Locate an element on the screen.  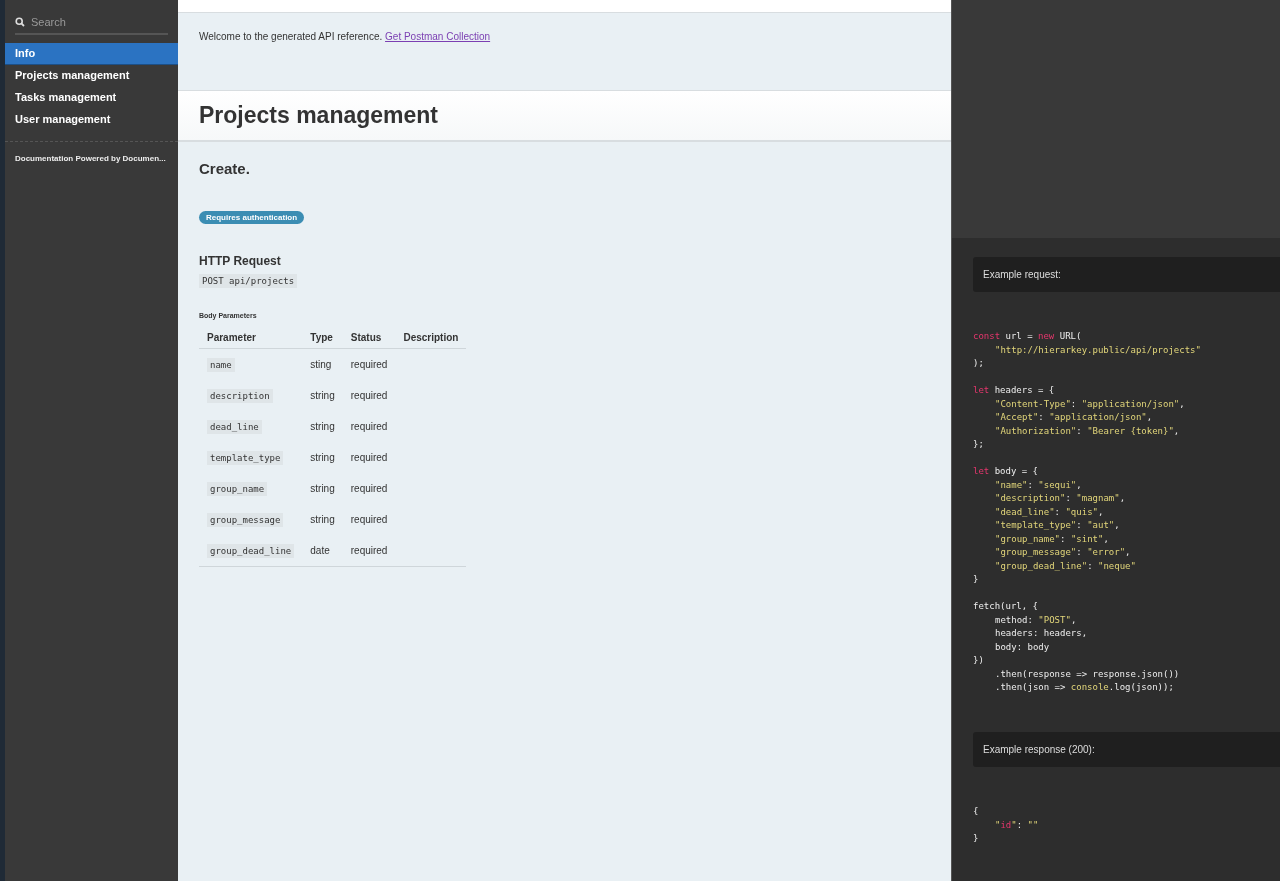
param-name: dead_line is located at coordinates (234, 427).